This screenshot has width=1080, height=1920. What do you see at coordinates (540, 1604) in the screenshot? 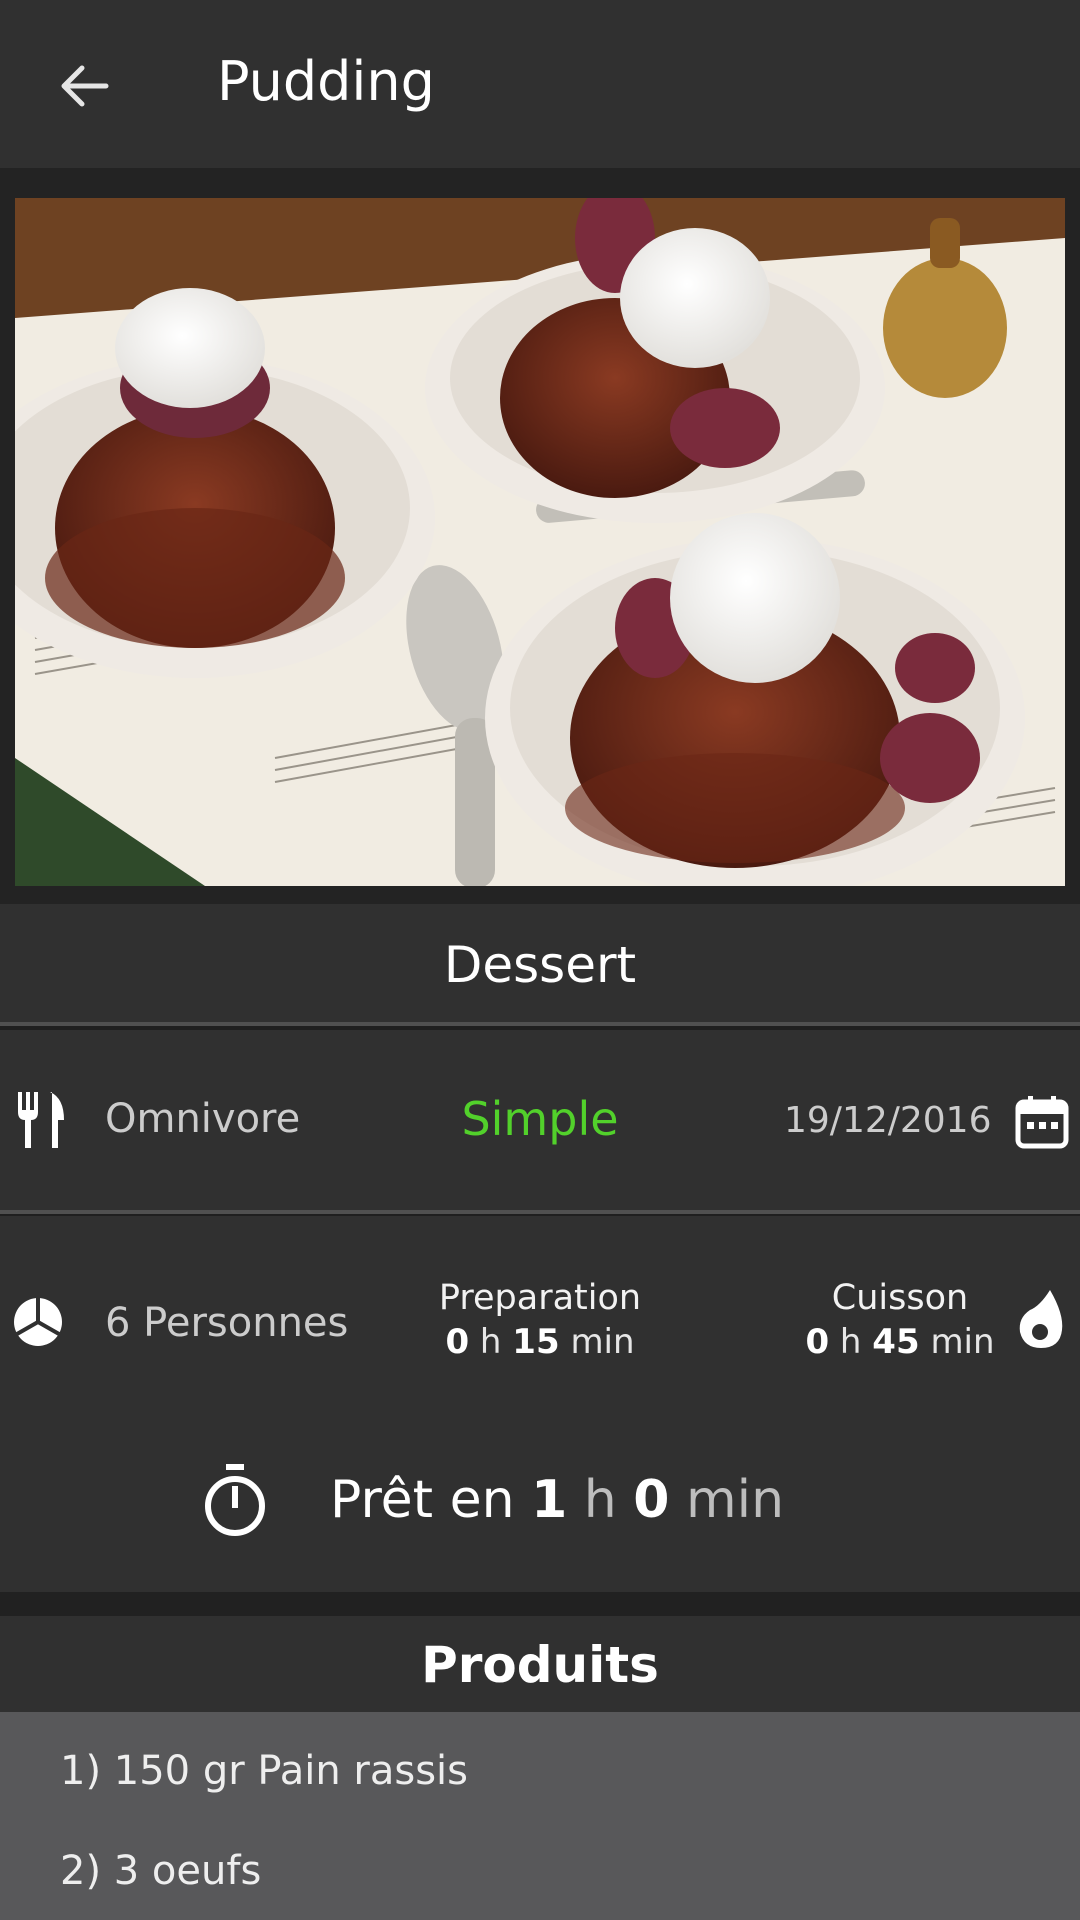
I see `section-gap` at bounding box center [540, 1604].